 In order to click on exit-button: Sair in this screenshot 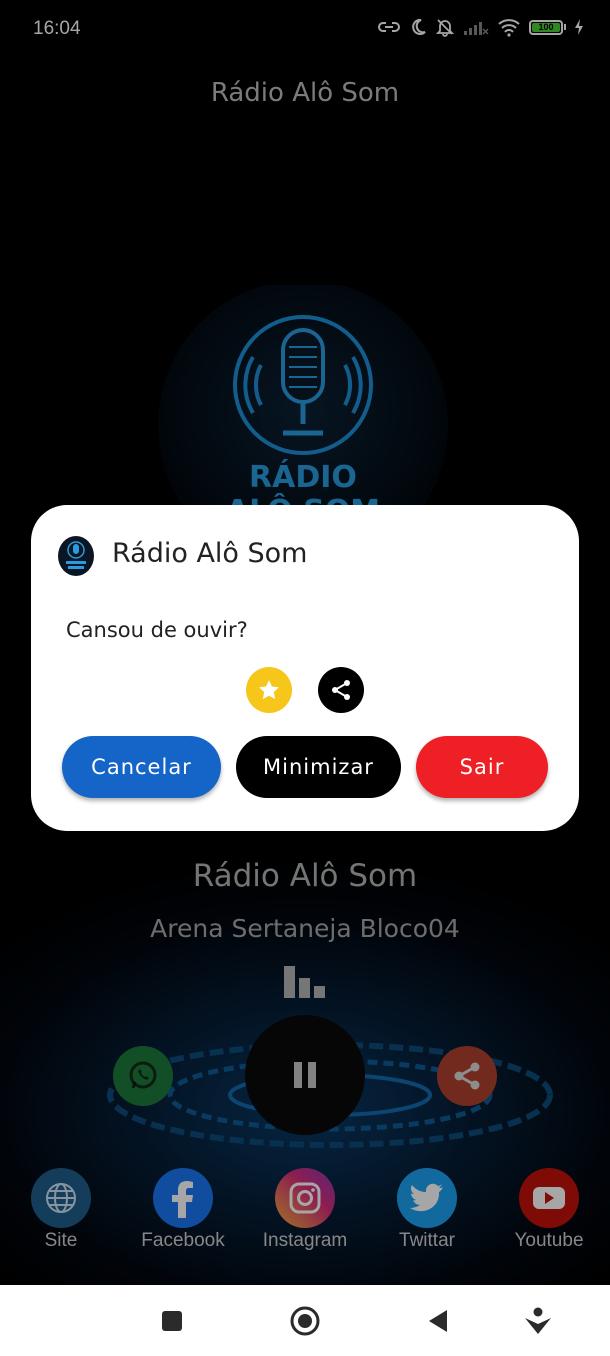, I will do `click(482, 767)`.